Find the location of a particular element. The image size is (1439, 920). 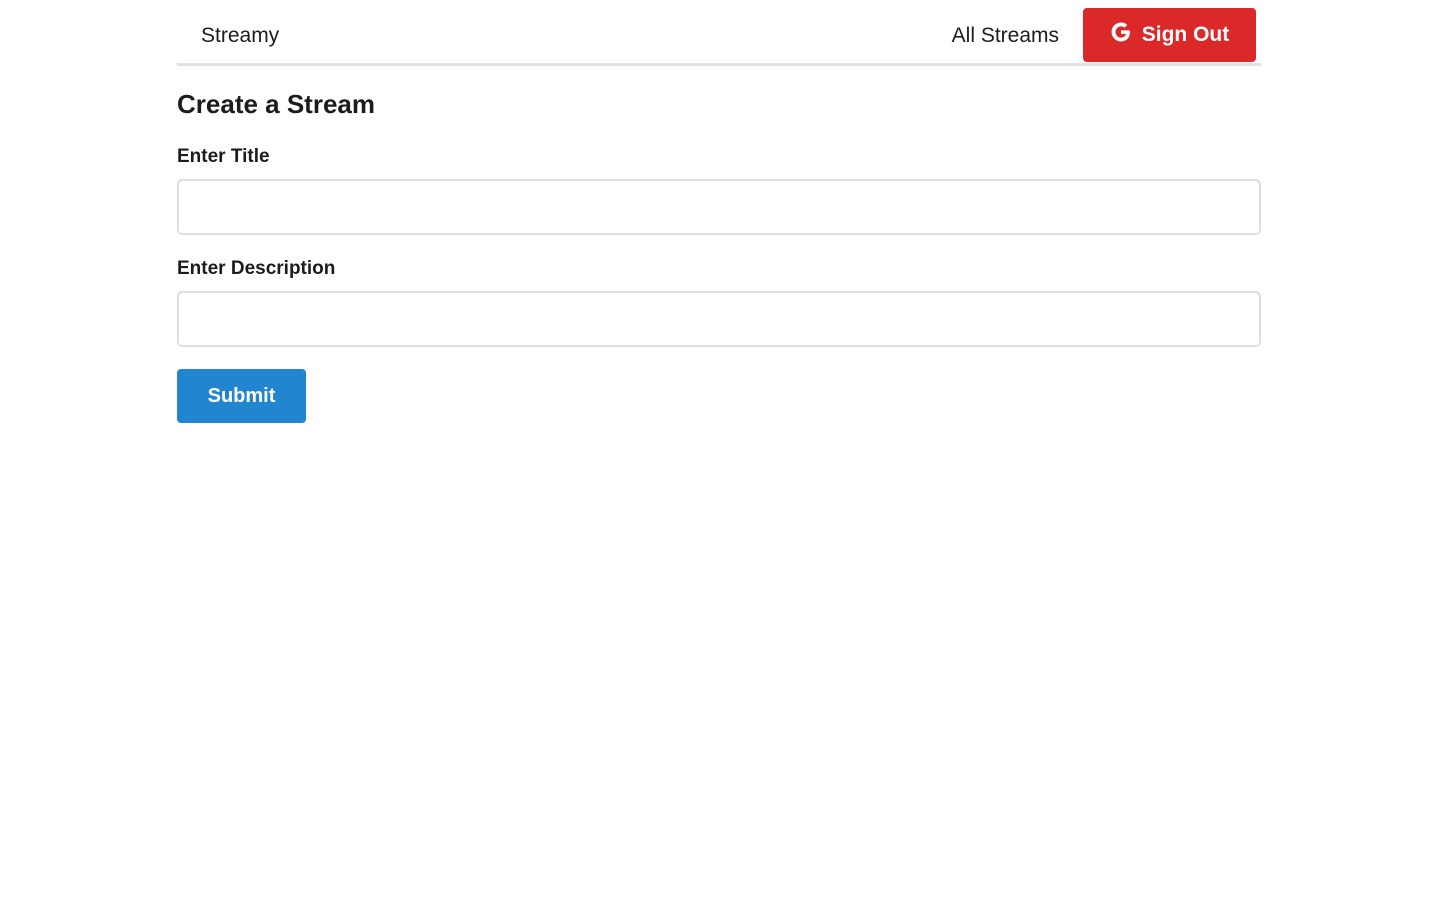

submit-button: Submit is located at coordinates (241, 396).